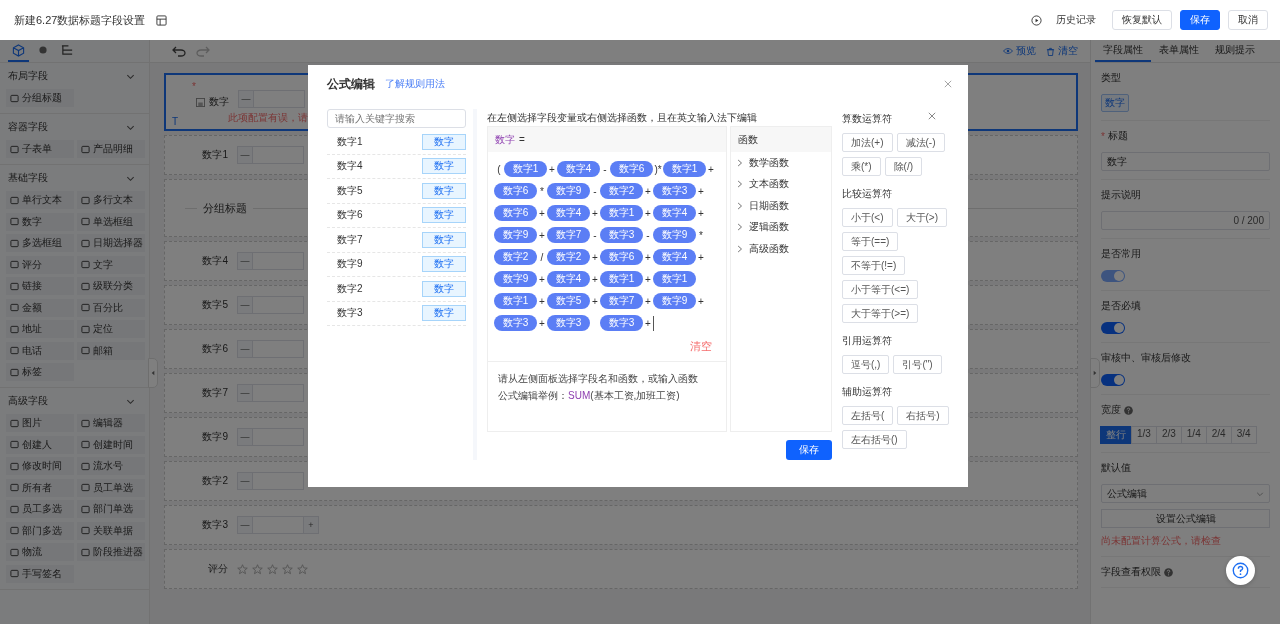 Image resolution: width=1280 pixels, height=624 pixels. Describe the element at coordinates (880, 313) in the screenshot. I see `operator-button: 大于等于(>=)` at that location.